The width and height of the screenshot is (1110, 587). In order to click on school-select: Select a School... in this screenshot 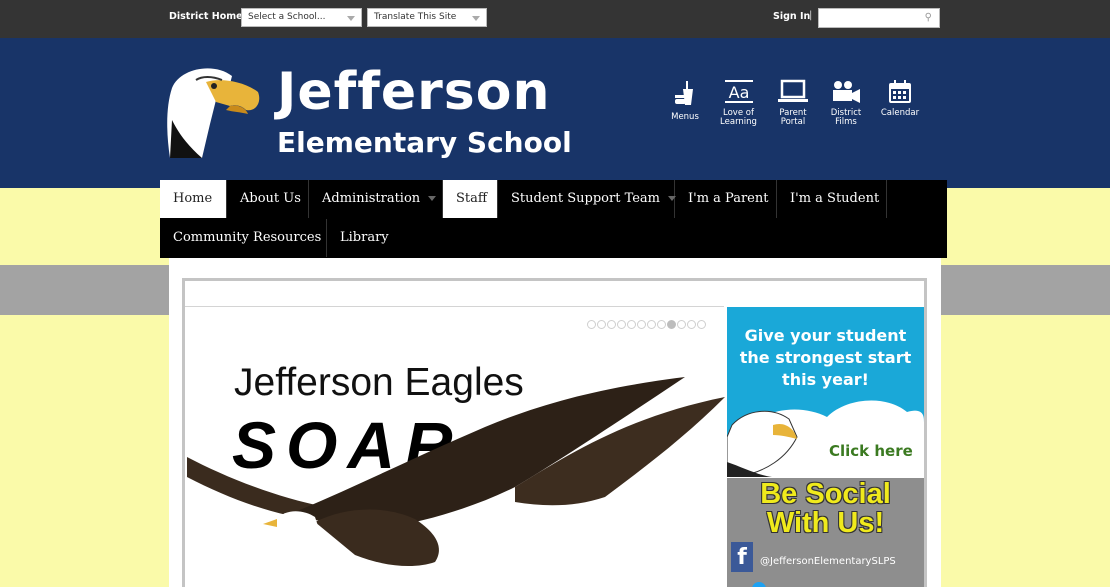, I will do `click(301, 17)`.